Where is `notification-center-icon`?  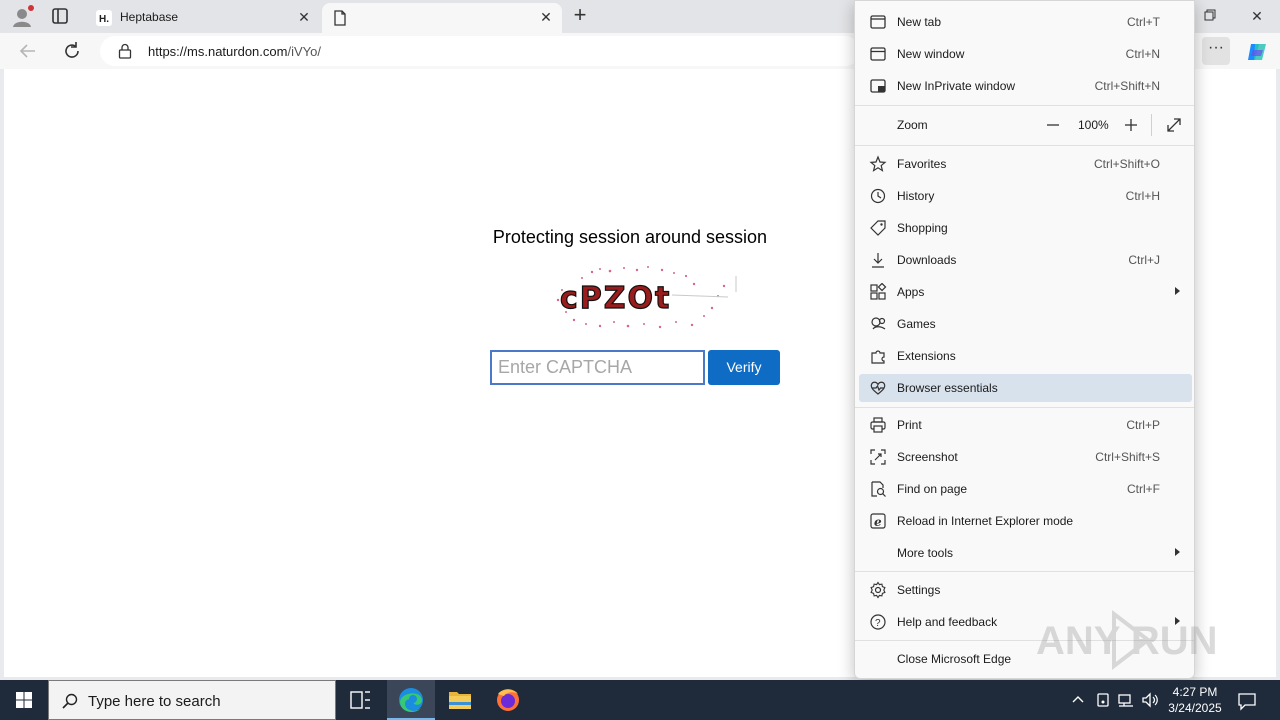
notification-center-icon is located at coordinates (1247, 701).